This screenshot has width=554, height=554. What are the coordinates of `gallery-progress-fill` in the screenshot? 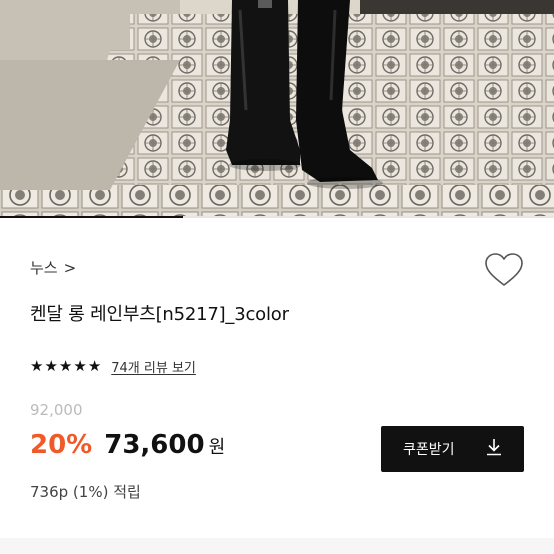 It's located at (91, 217).